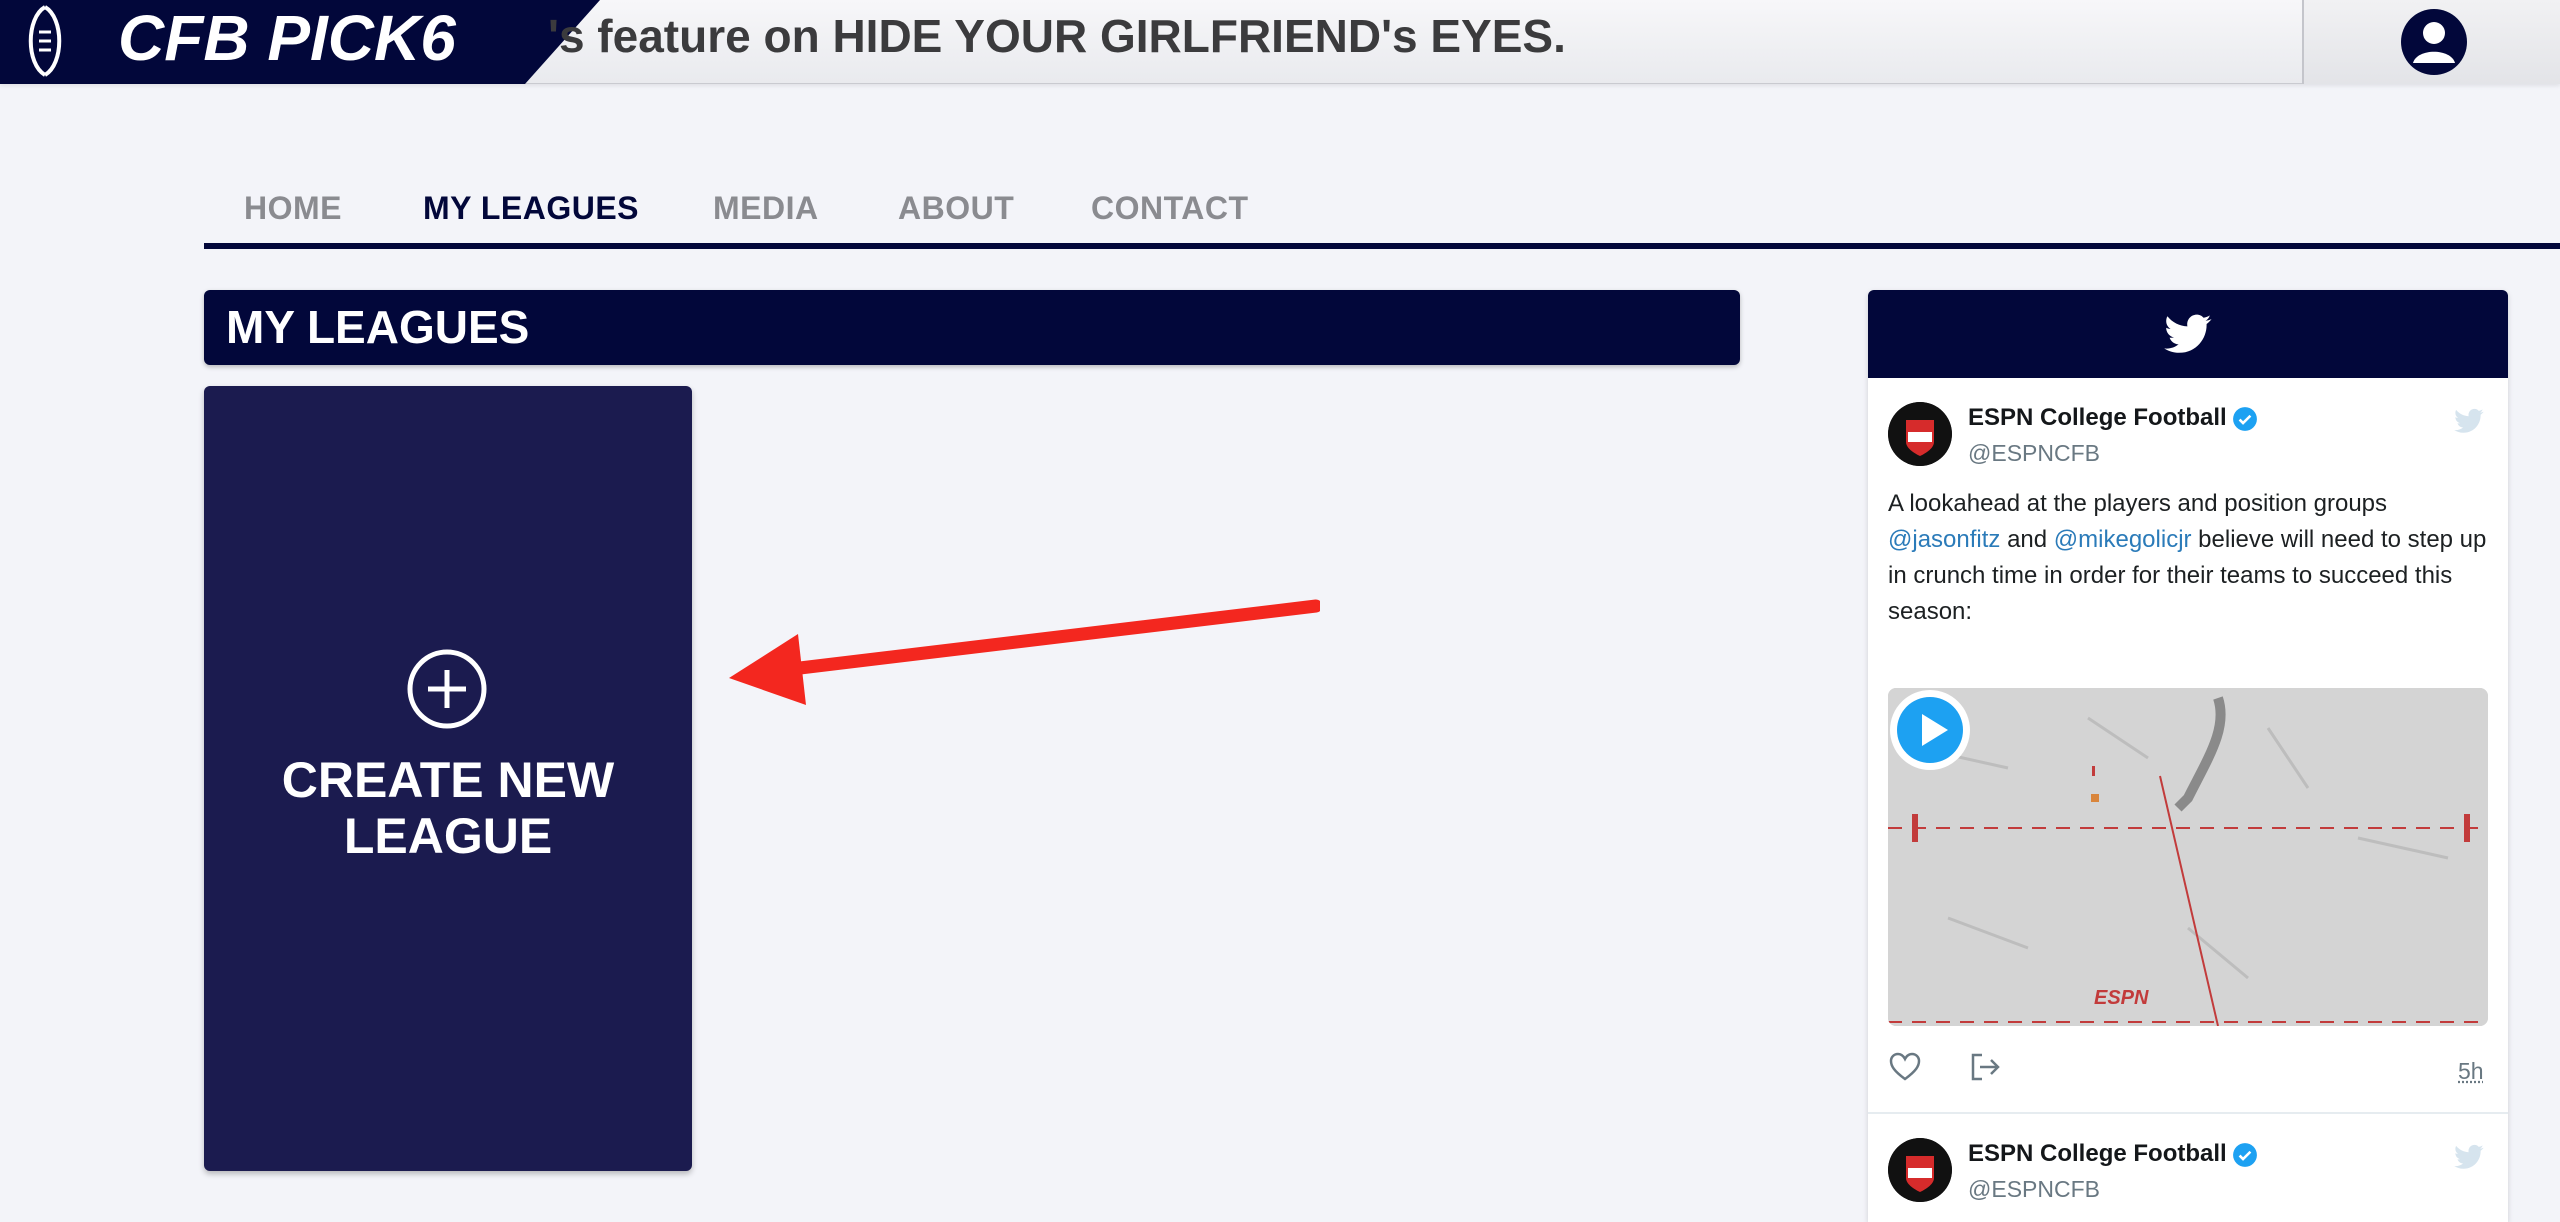 The image size is (2560, 1222). I want to click on create-league-label: CREATE NEW LEAGUE, so click(448, 808).